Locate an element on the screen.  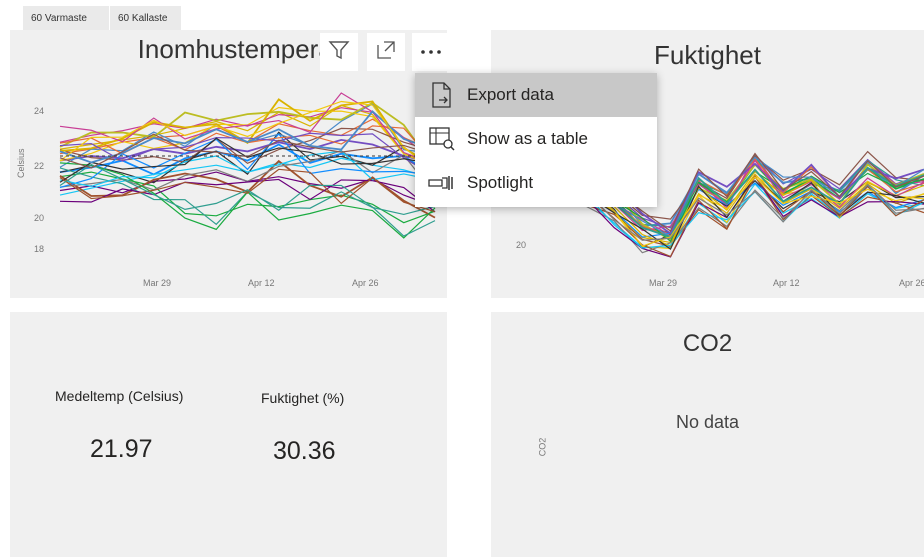
focus-mode-button is located at coordinates (386, 52).